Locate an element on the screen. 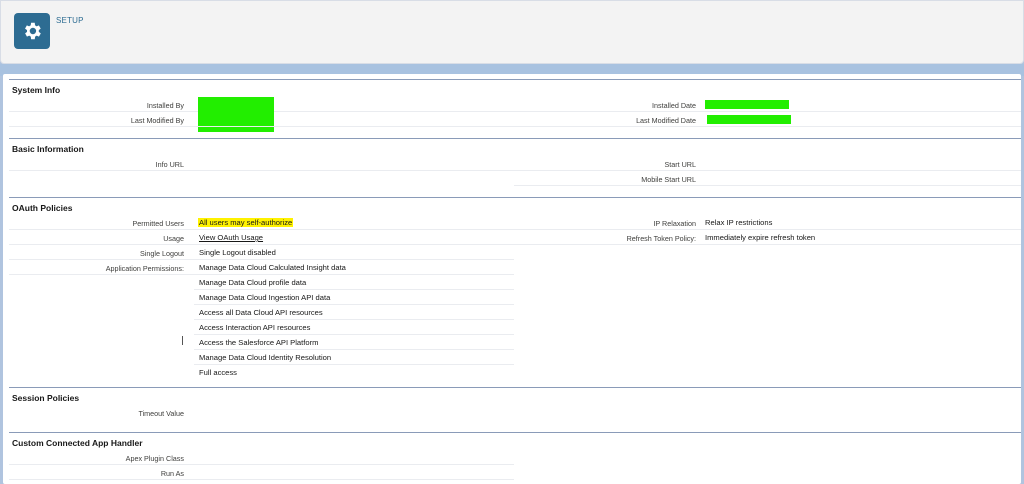 This screenshot has height=484, width=1024. text-cursor is located at coordinates (182, 340).